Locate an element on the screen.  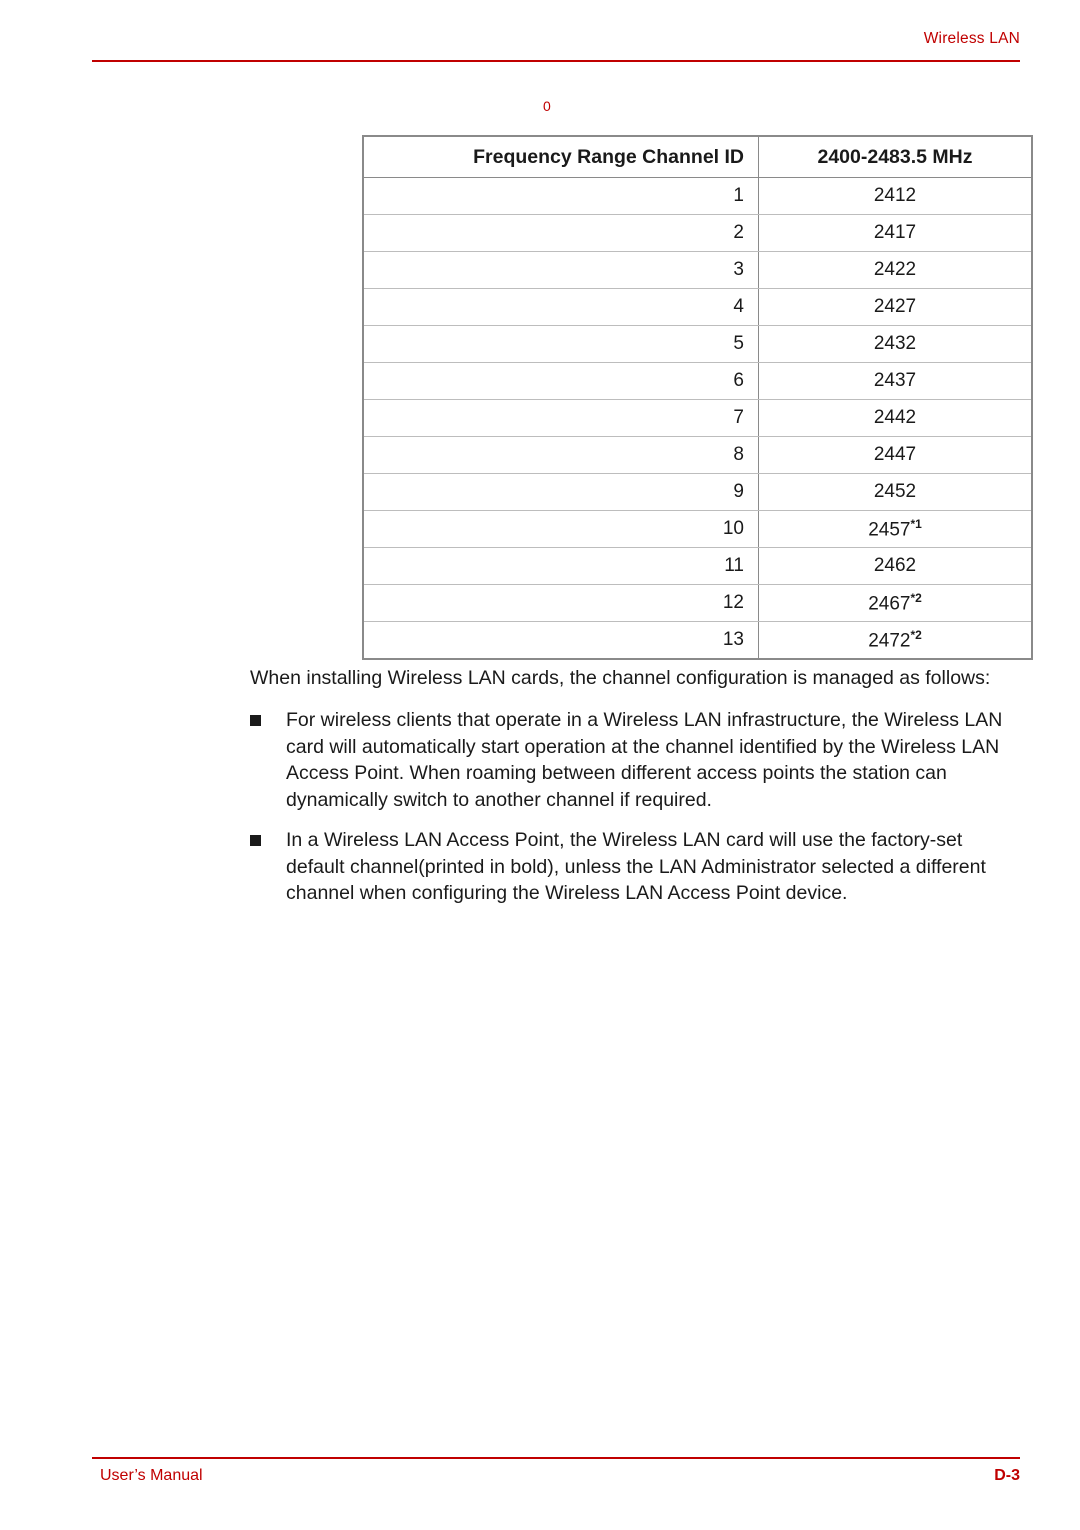
table-cell-frequency: 2452 is located at coordinates (895, 492).